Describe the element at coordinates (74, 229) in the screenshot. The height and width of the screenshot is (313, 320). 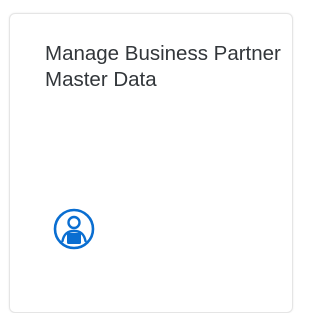
I see `business-partner-icon` at that location.